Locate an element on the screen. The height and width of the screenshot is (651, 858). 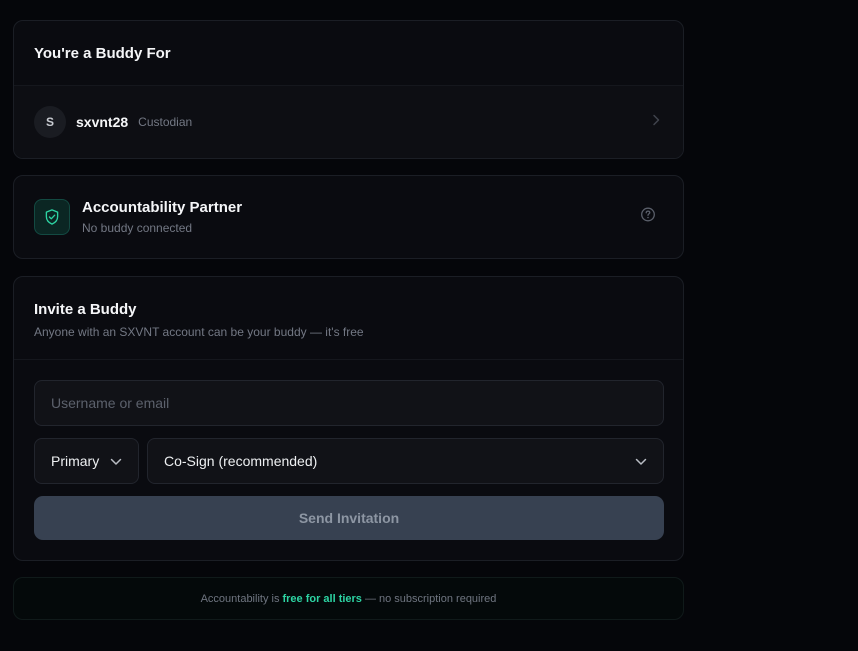
chevron-right-icon is located at coordinates (656, 122).